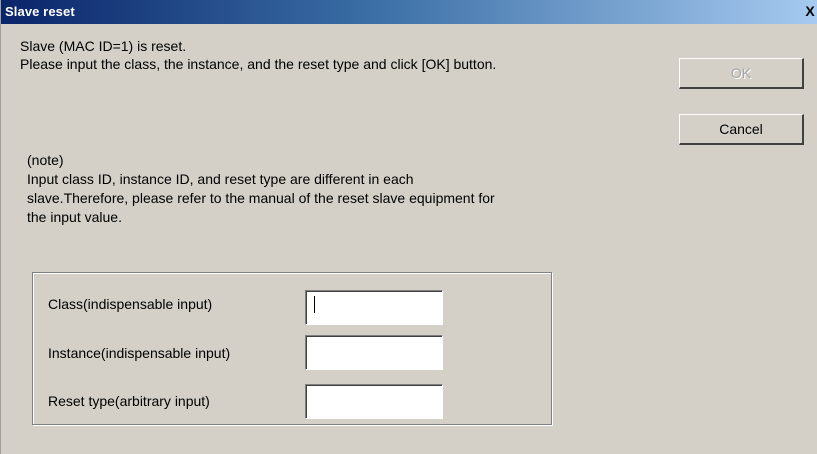 The width and height of the screenshot is (817, 454). What do you see at coordinates (741, 73) in the screenshot?
I see `ok-button: OK` at bounding box center [741, 73].